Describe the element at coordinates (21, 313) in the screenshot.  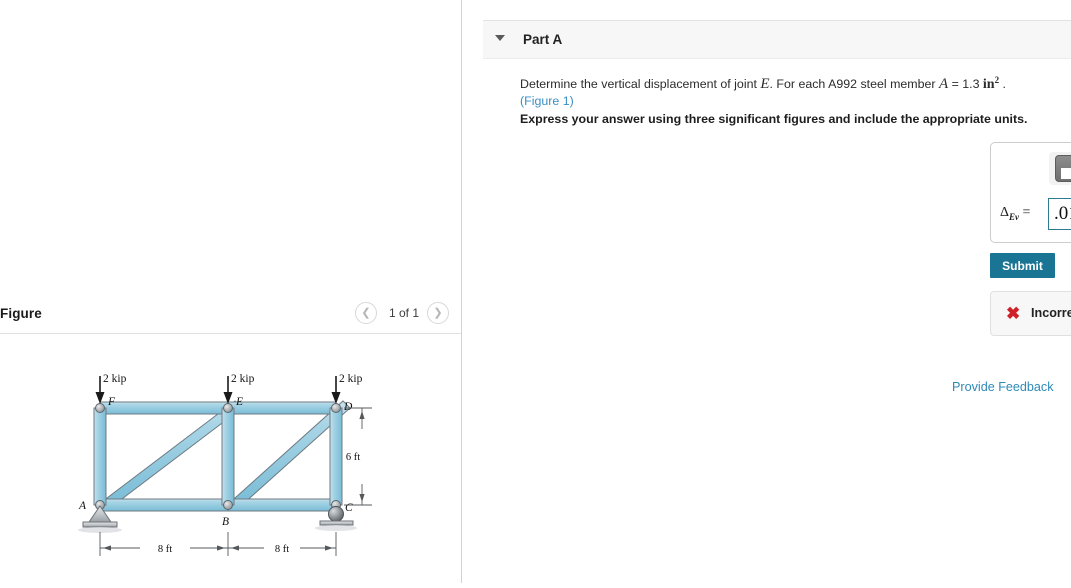
I see `figure-title: Figure` at that location.